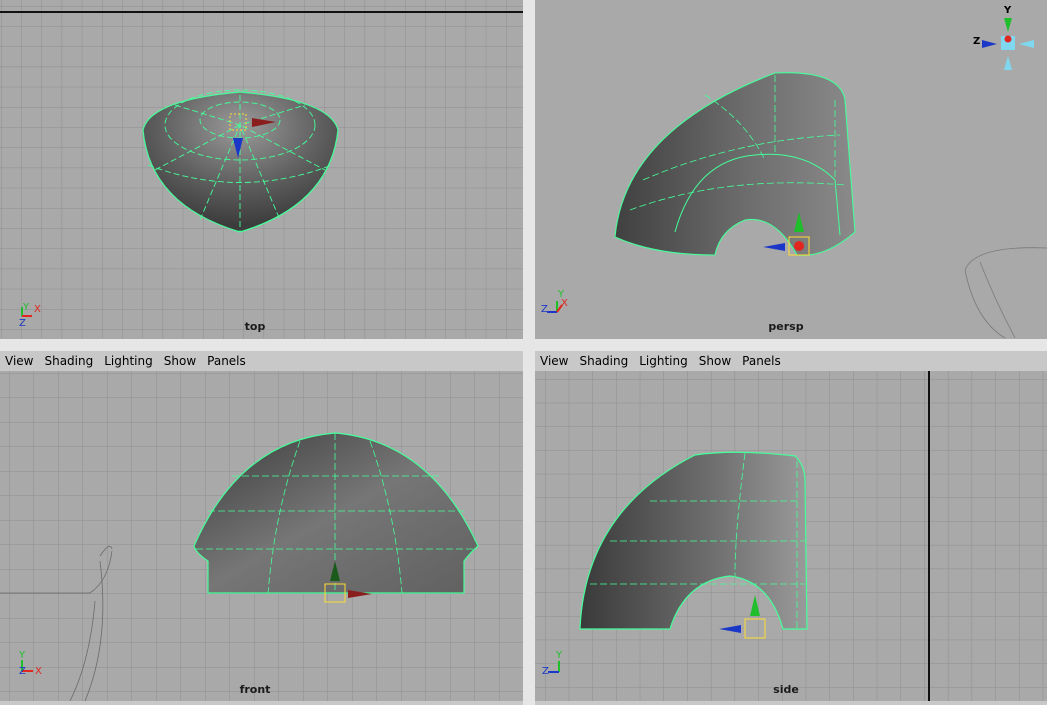 The image size is (1047, 705). I want to click on front-axis-x-label: X, so click(38, 671).